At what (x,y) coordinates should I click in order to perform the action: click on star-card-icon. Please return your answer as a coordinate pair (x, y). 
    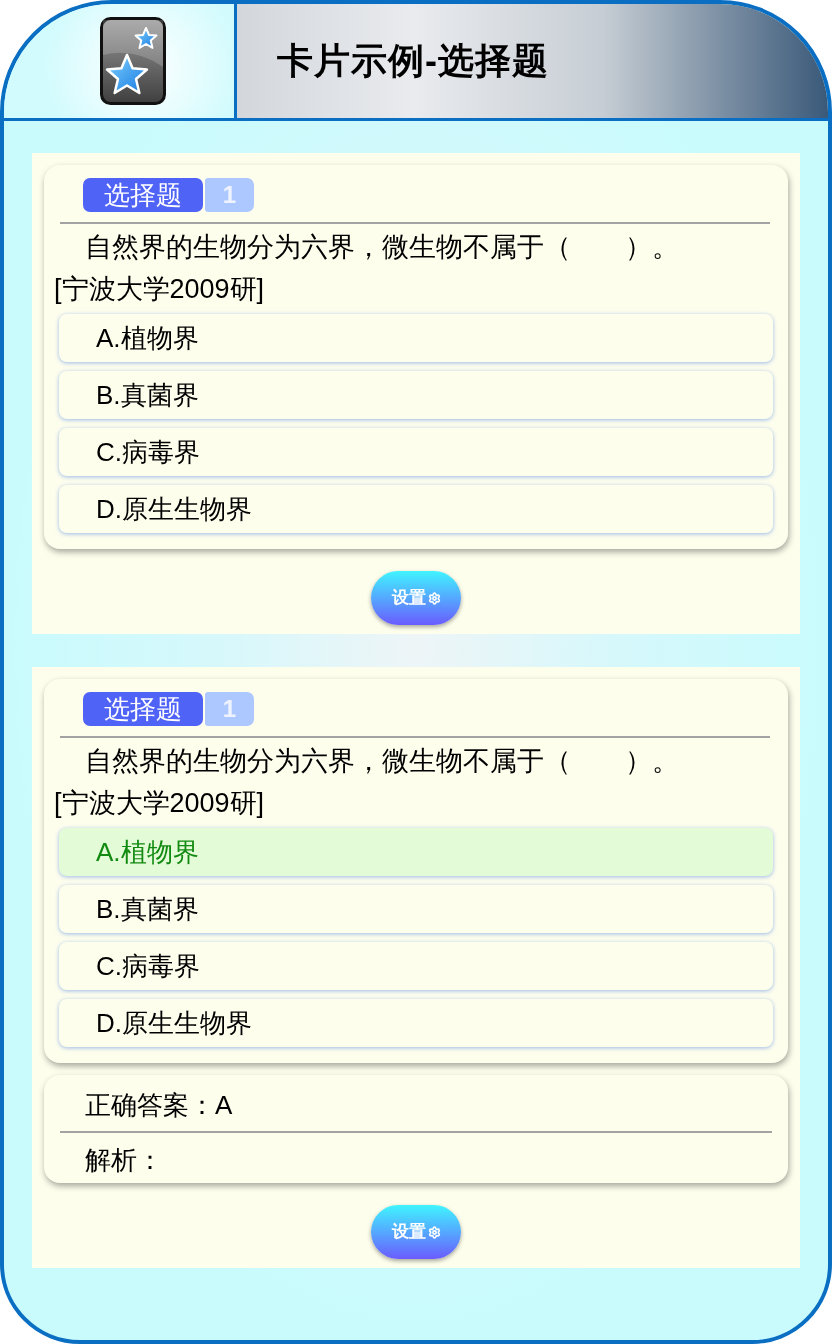
    Looking at the image, I should click on (133, 61).